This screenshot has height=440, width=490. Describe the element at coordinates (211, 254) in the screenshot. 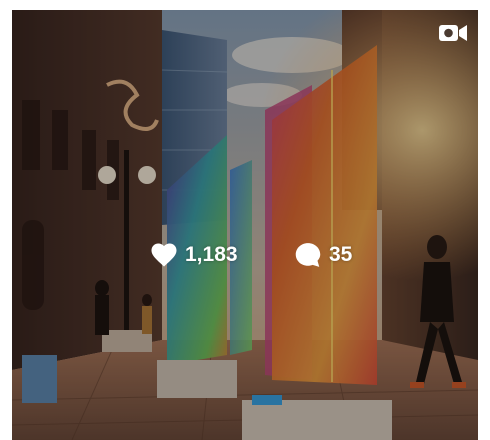

I see `likes-count: 1,183` at that location.